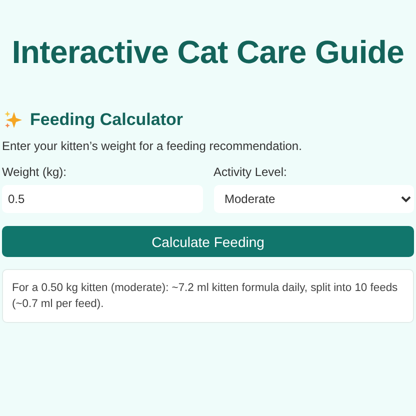 This screenshot has height=416, width=416. I want to click on weight-field: 0.5, so click(102, 199).